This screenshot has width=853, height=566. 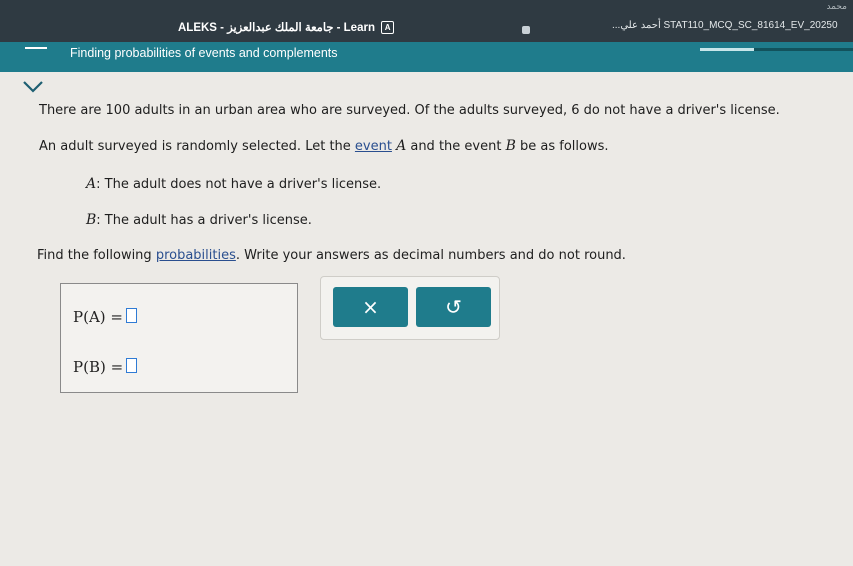 I want to click on undo-icon: ↺, so click(x=453, y=307).